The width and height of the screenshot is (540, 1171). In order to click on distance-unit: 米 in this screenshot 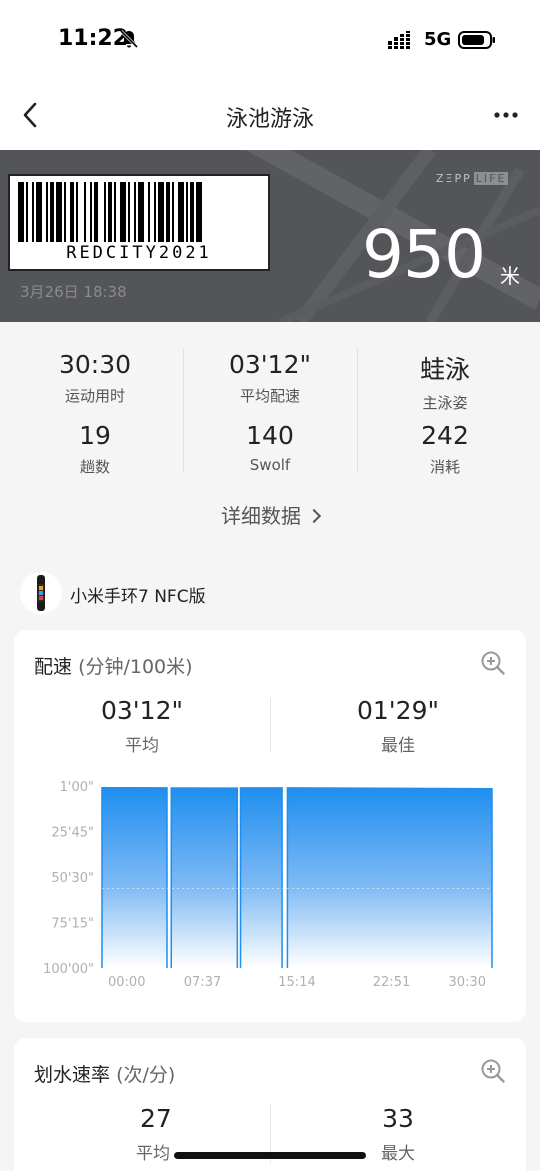, I will do `click(510, 276)`.